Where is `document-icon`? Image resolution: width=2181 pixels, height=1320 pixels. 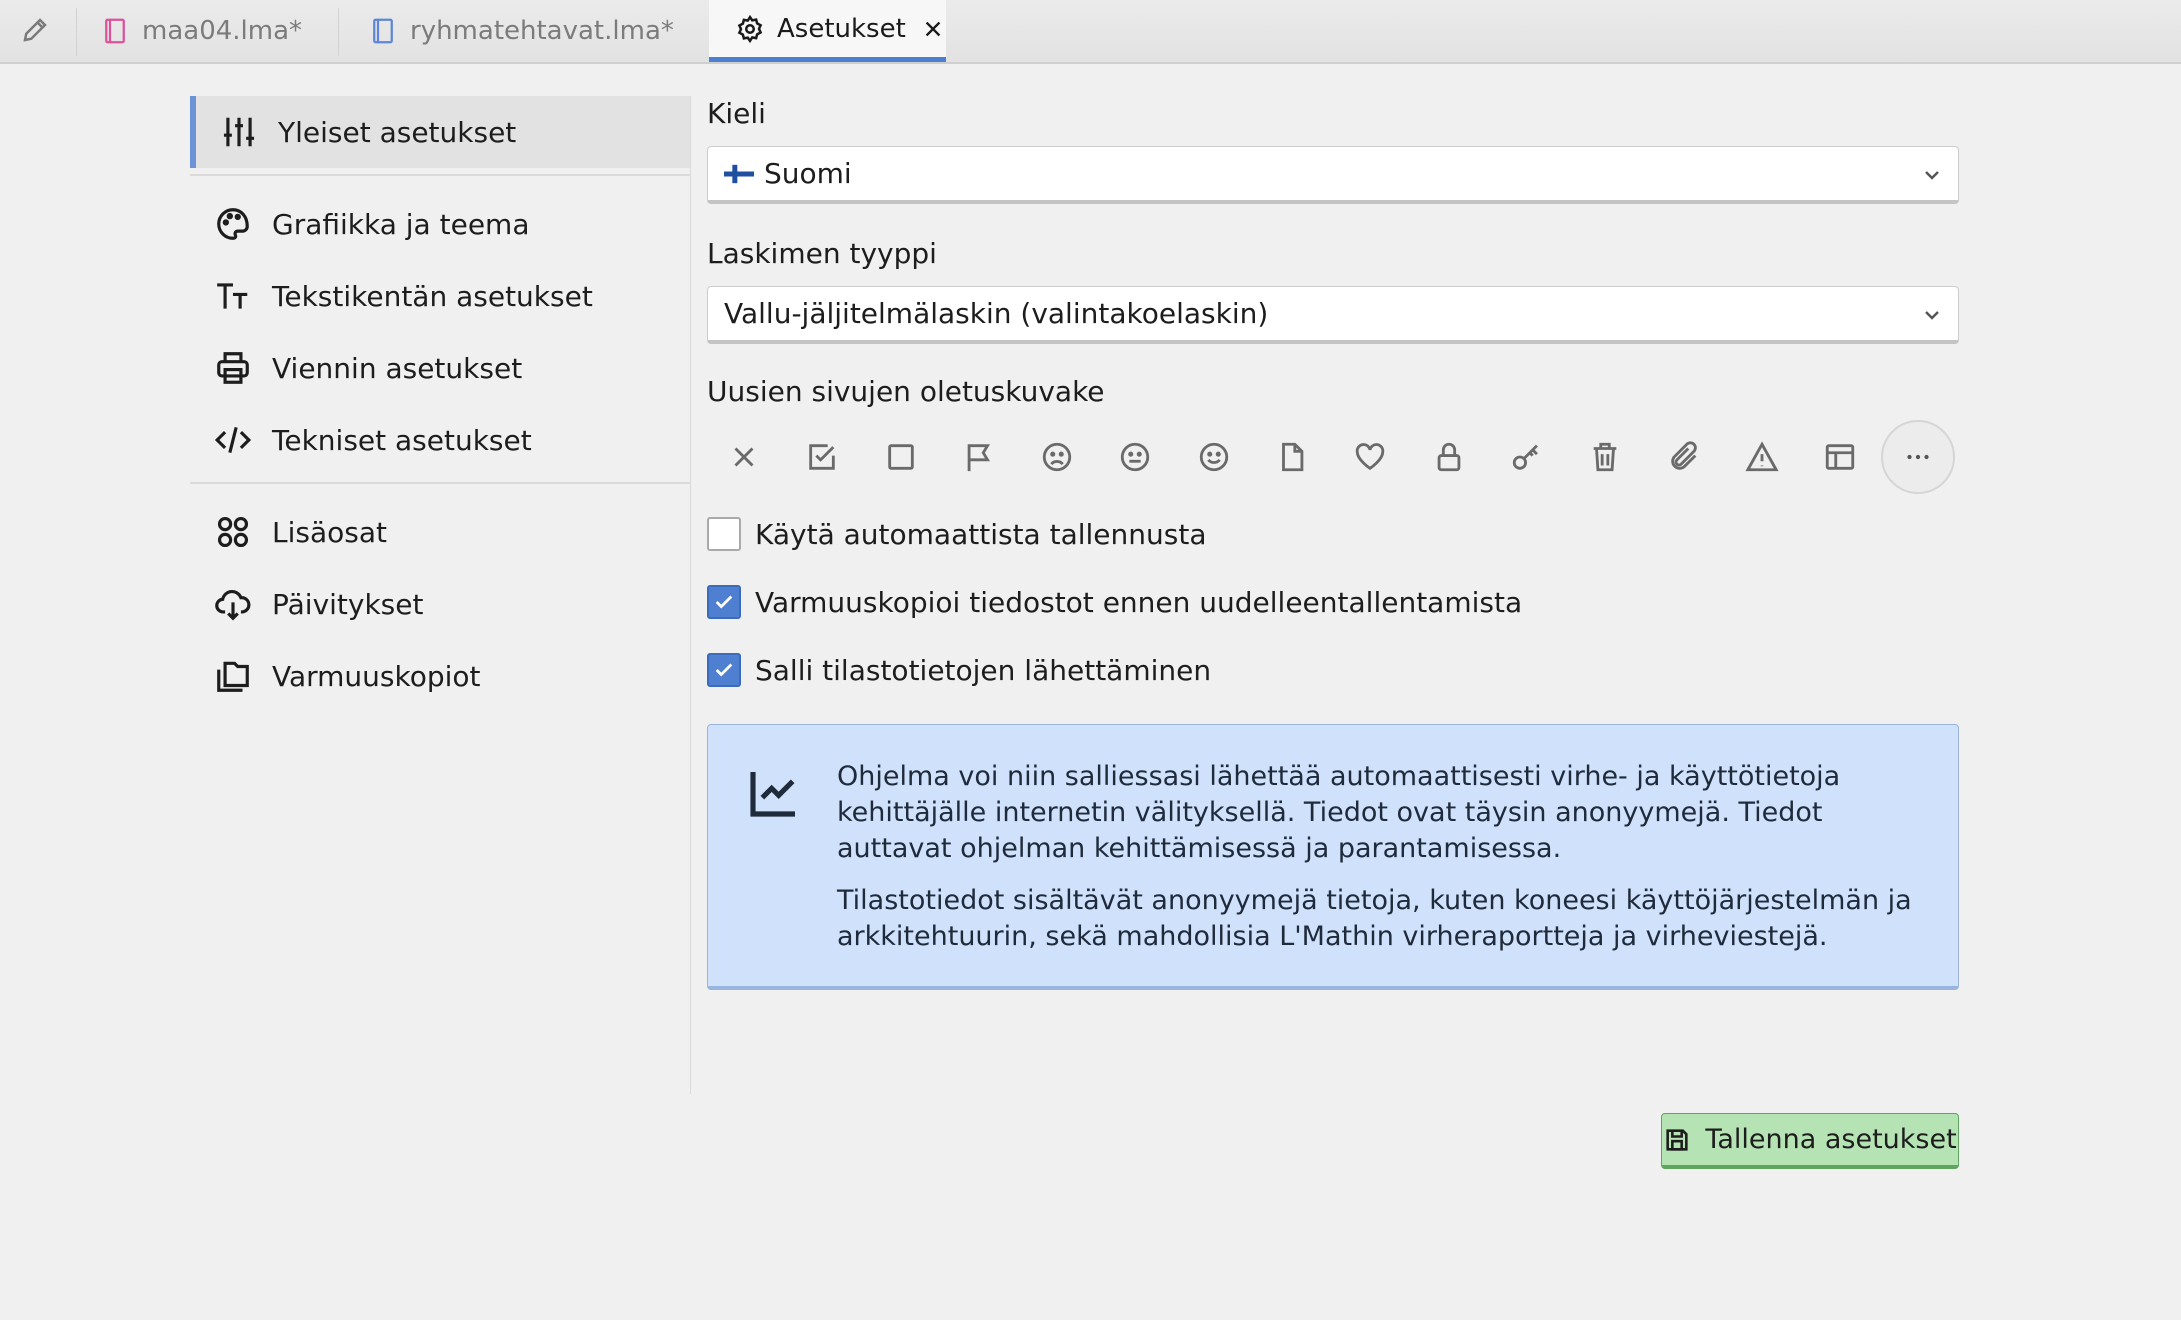
document-icon is located at coordinates (1292, 457).